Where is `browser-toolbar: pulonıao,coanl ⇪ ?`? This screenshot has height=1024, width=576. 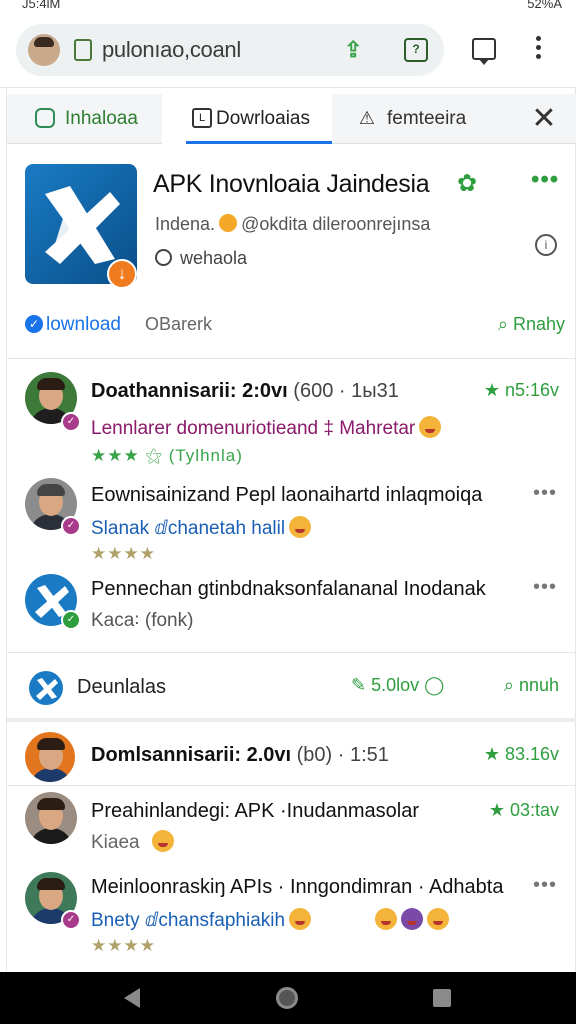
browser-toolbar: pulonıao,coanl ⇪ ? is located at coordinates (288, 51).